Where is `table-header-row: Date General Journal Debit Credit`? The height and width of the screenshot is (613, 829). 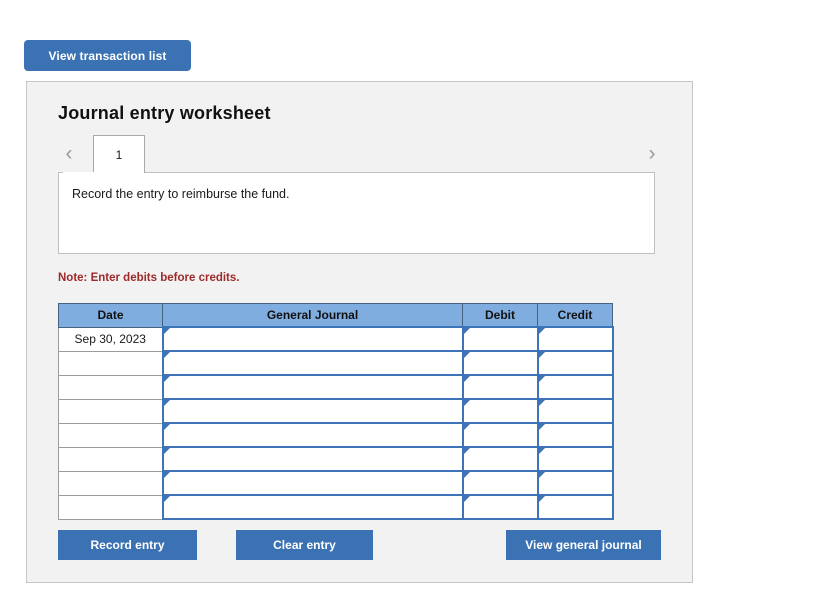 table-header-row: Date General Journal Debit Credit is located at coordinates (335, 315).